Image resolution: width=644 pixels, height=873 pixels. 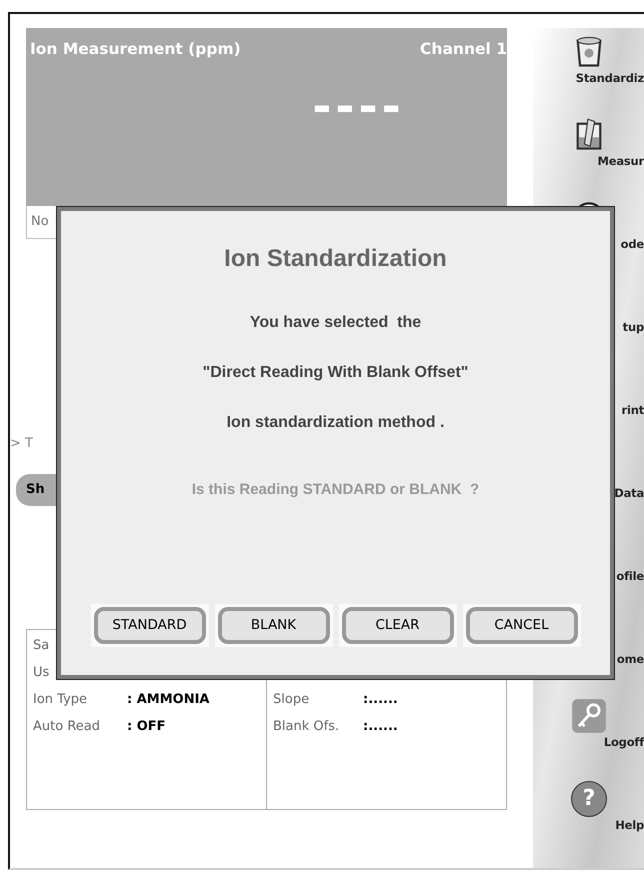 What do you see at coordinates (41, 645) in the screenshot?
I see `info-label: Sa` at bounding box center [41, 645].